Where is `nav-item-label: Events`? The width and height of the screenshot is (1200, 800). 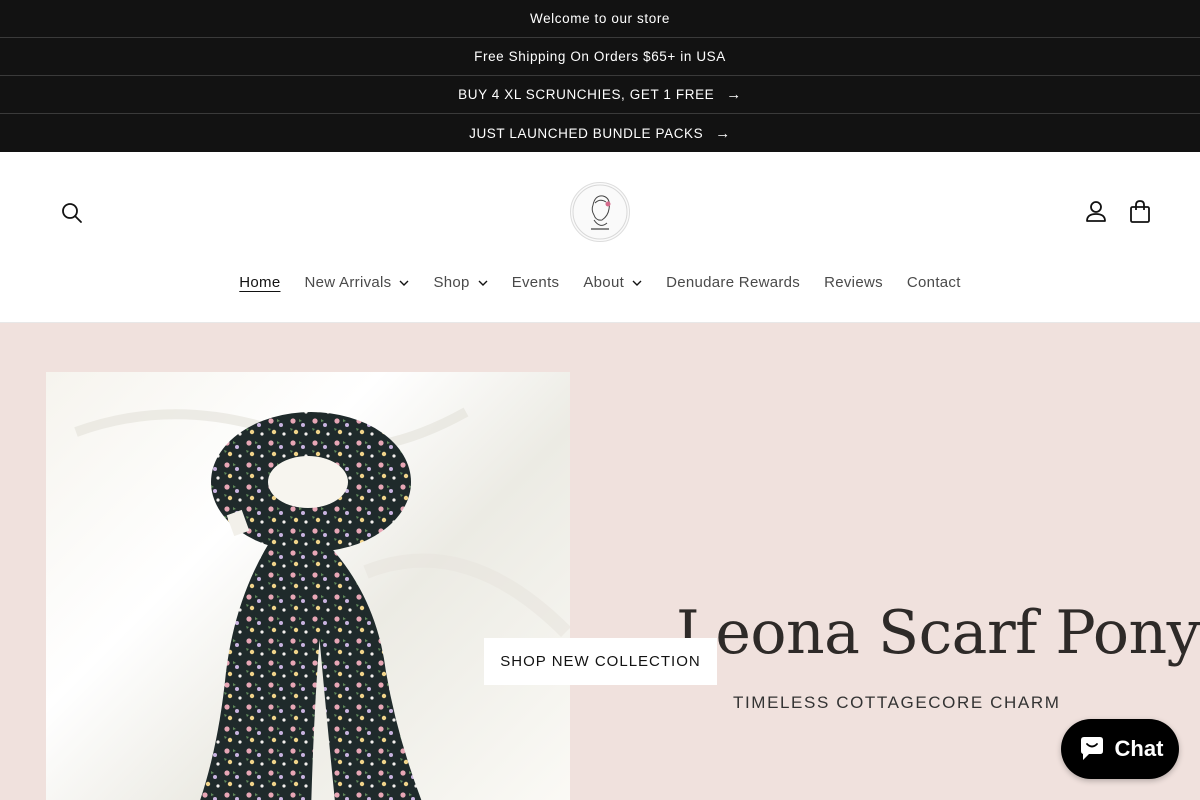 nav-item-label: Events is located at coordinates (535, 282).